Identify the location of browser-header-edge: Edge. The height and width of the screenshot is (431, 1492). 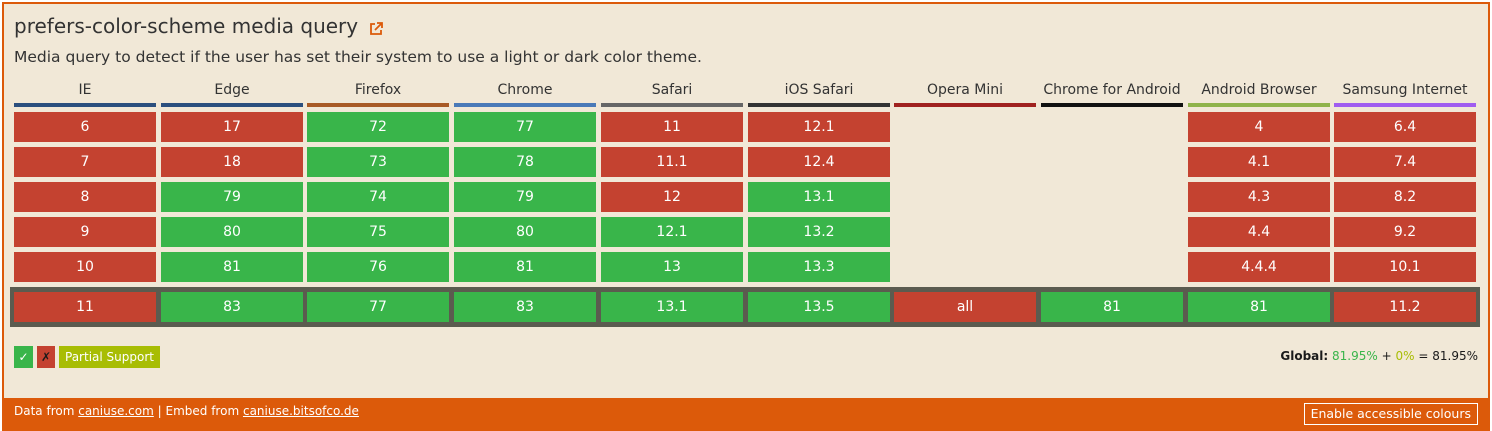
(232, 93).